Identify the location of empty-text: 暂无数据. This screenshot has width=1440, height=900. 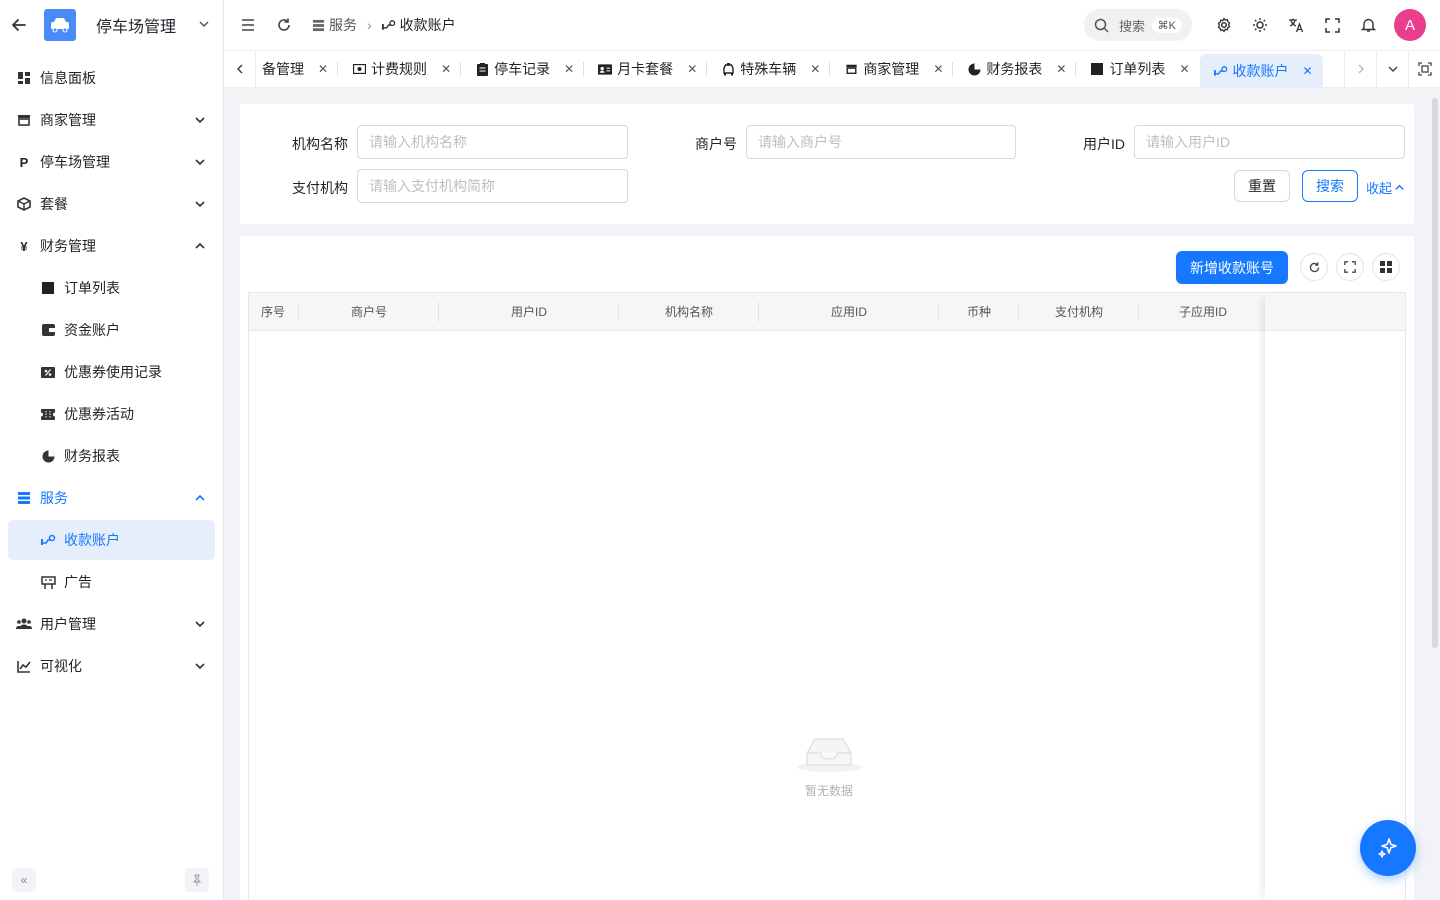
(828, 791).